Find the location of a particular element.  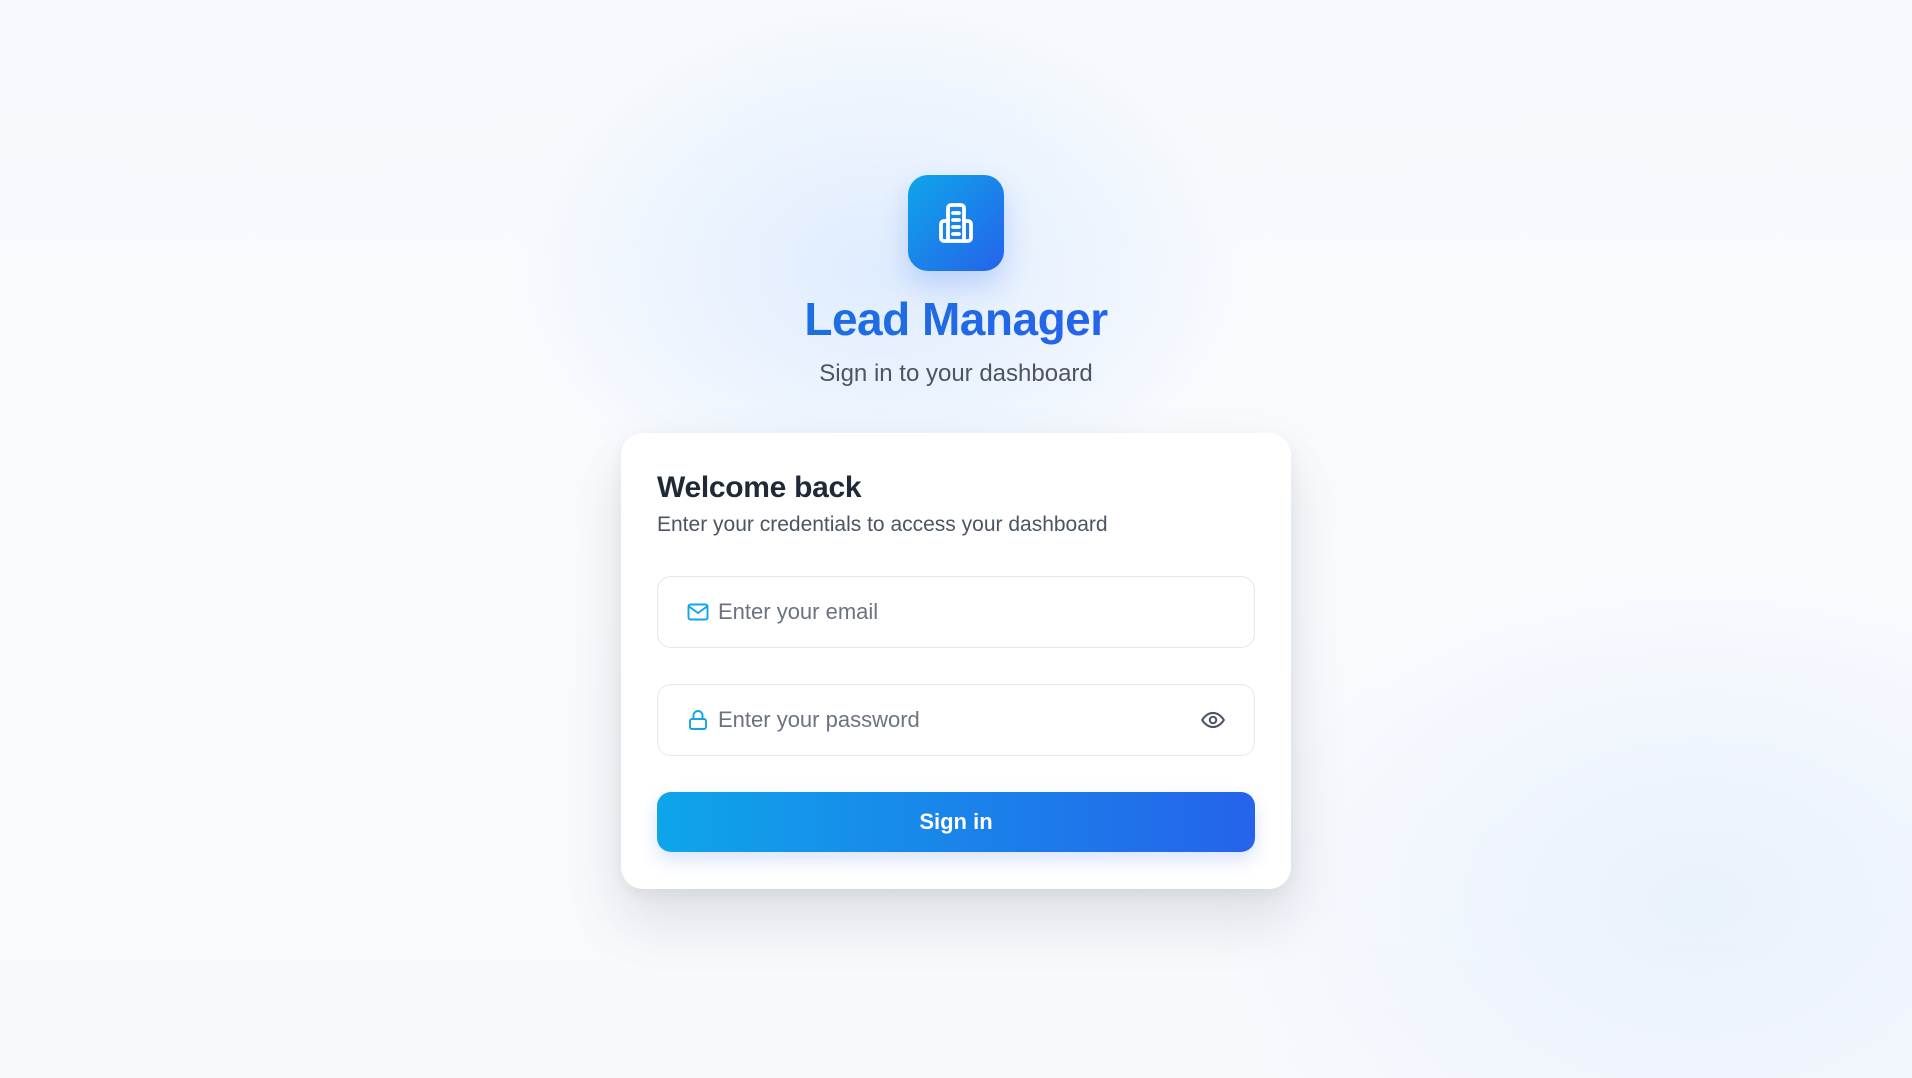

app-logo is located at coordinates (956, 223).